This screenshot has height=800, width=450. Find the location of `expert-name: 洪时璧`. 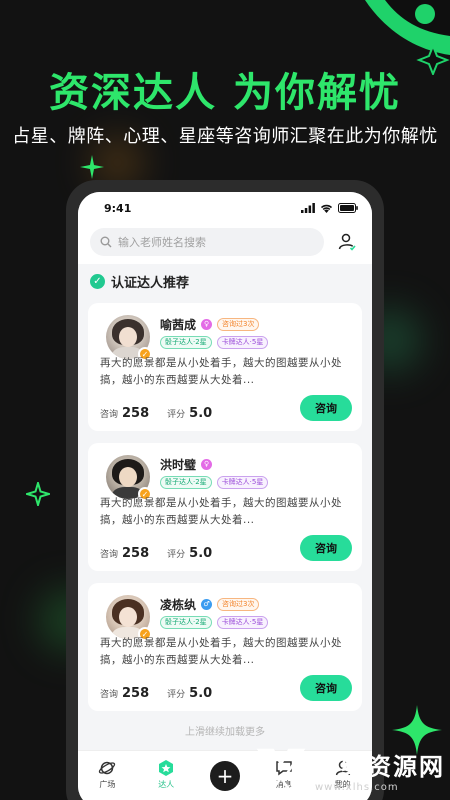

expert-name: 洪时璧 is located at coordinates (178, 464).